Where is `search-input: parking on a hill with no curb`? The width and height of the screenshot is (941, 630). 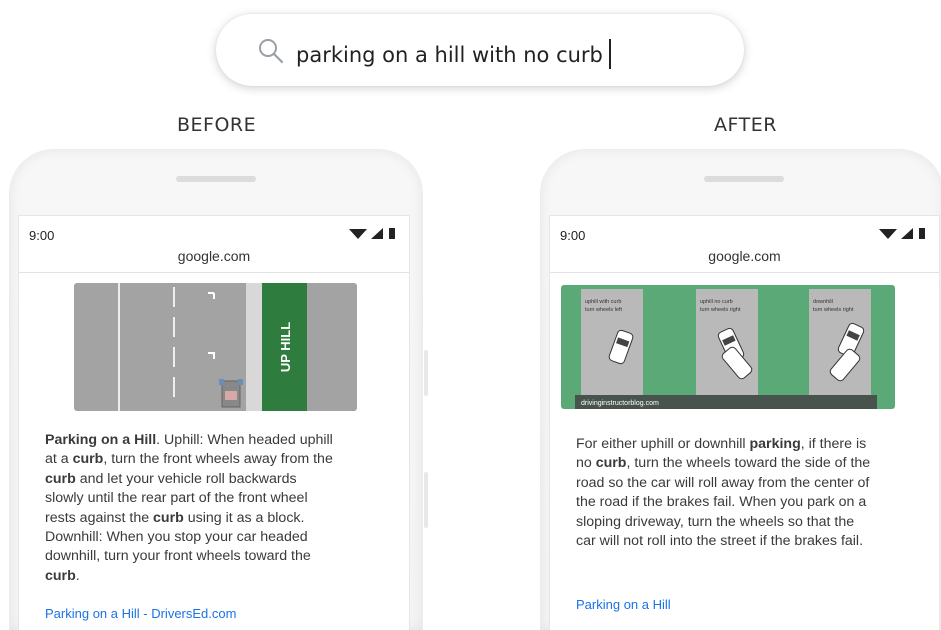 search-input: parking on a hill with no curb is located at coordinates (453, 54).